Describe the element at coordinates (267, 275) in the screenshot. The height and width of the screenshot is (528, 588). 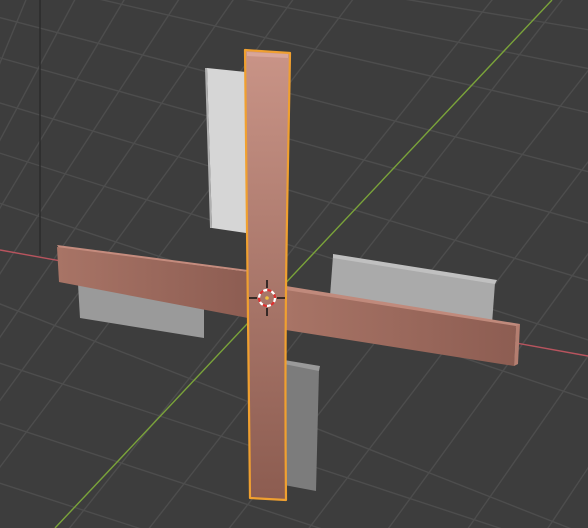
I see `cross-vertical-bar` at that location.